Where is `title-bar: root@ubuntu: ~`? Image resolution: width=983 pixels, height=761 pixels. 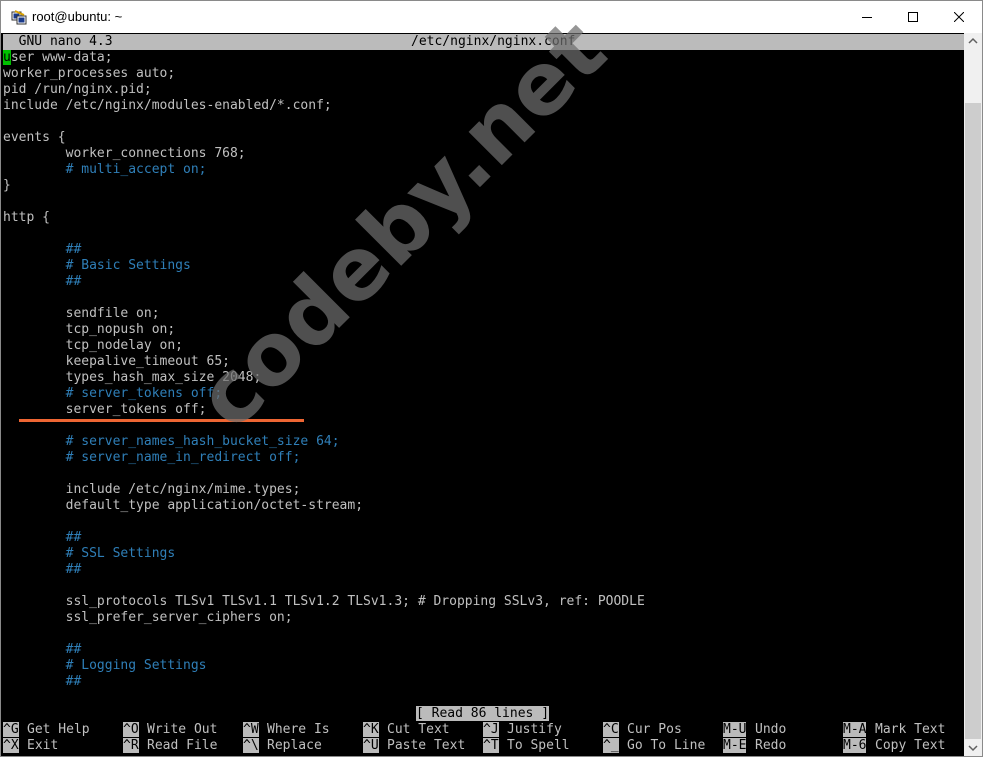
title-bar: root@ubuntu: ~ is located at coordinates (491, 17).